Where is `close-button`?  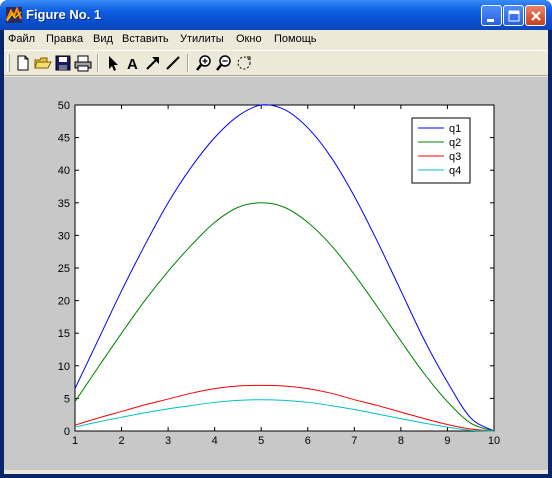 close-button is located at coordinates (535, 15).